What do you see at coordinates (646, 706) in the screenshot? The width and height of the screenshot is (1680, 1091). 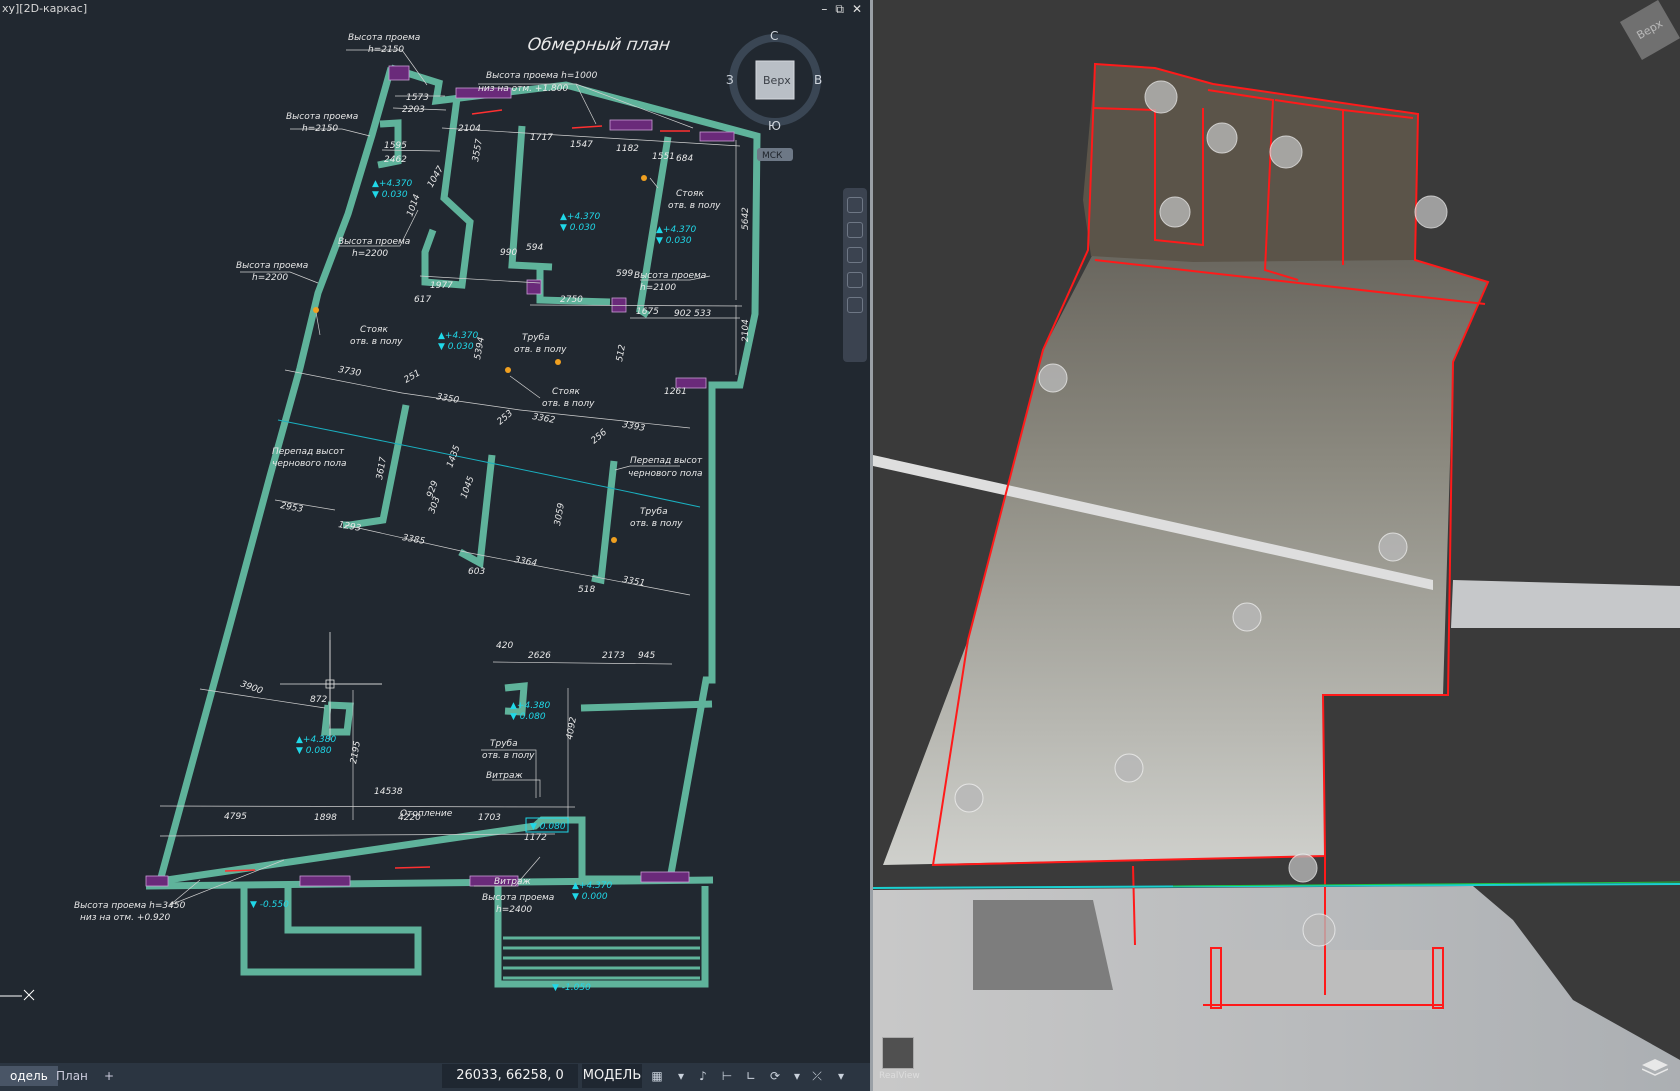 I see `corner-right` at bounding box center [646, 706].